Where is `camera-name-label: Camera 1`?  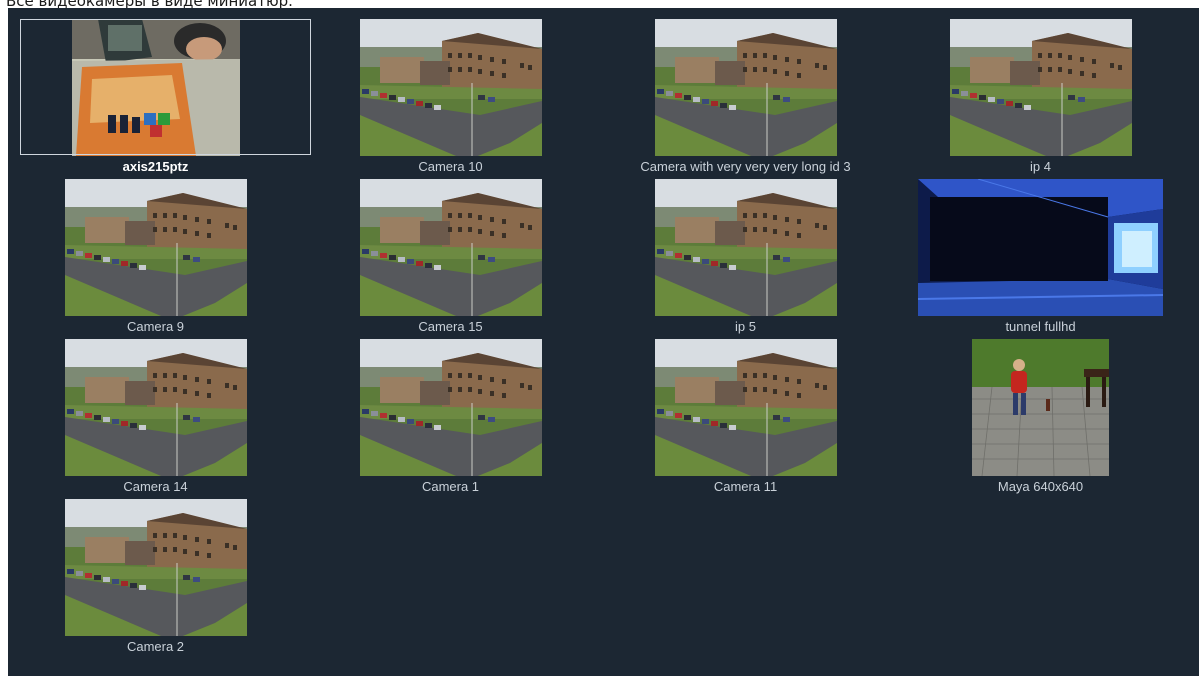 camera-name-label: Camera 1 is located at coordinates (450, 486).